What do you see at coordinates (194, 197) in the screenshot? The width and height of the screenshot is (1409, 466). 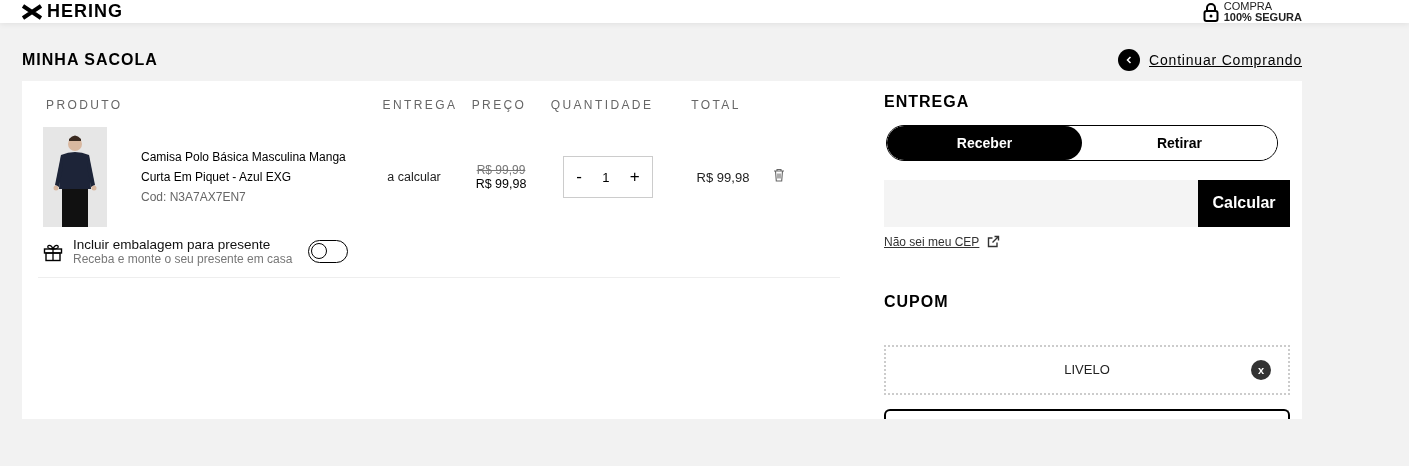 I see `product-code: Cod: N3A7AX7EN7` at bounding box center [194, 197].